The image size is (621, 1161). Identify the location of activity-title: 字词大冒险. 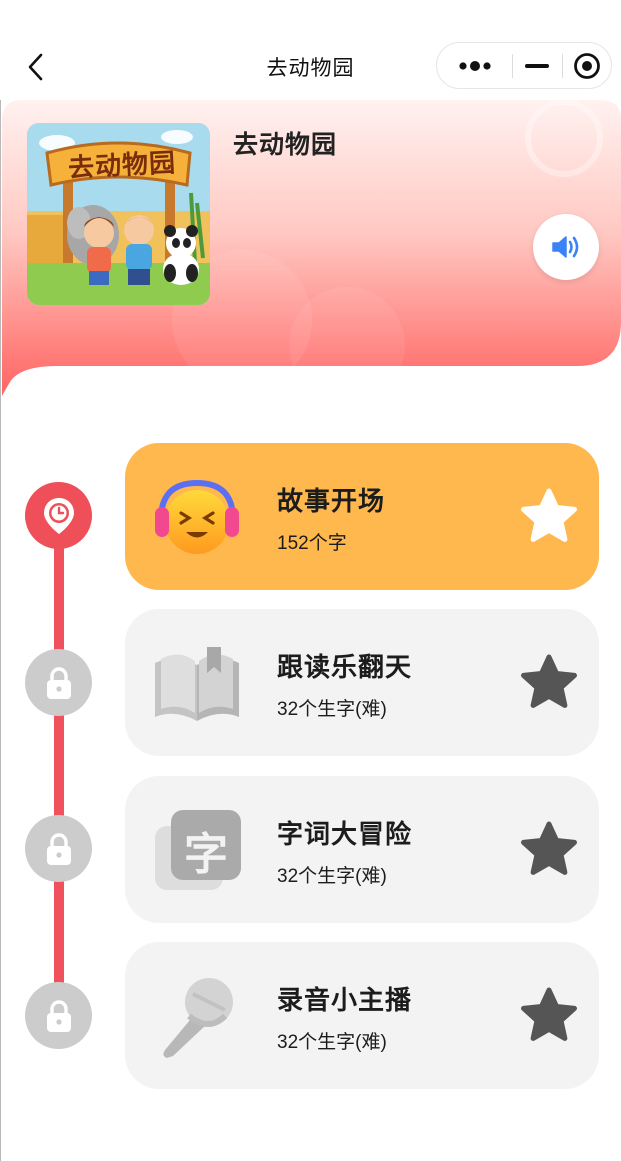
(345, 834).